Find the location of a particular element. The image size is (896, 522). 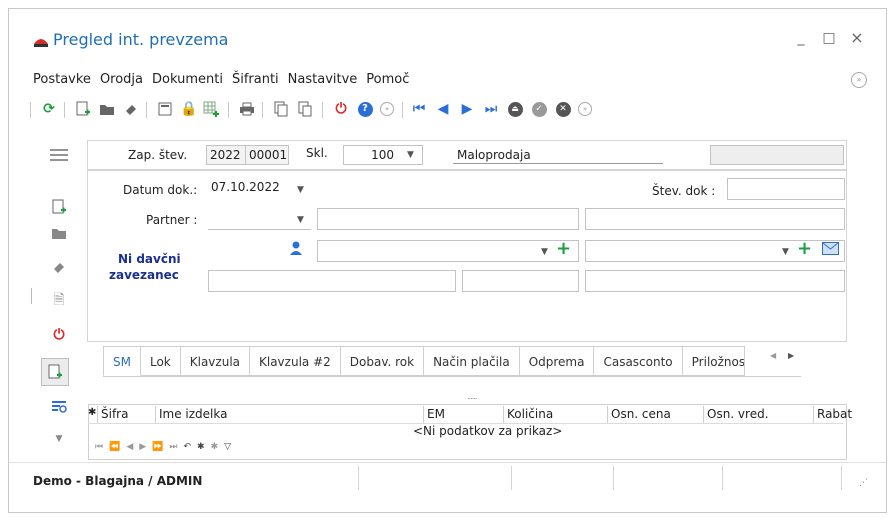

menu-orodja: Orodja is located at coordinates (121, 79).